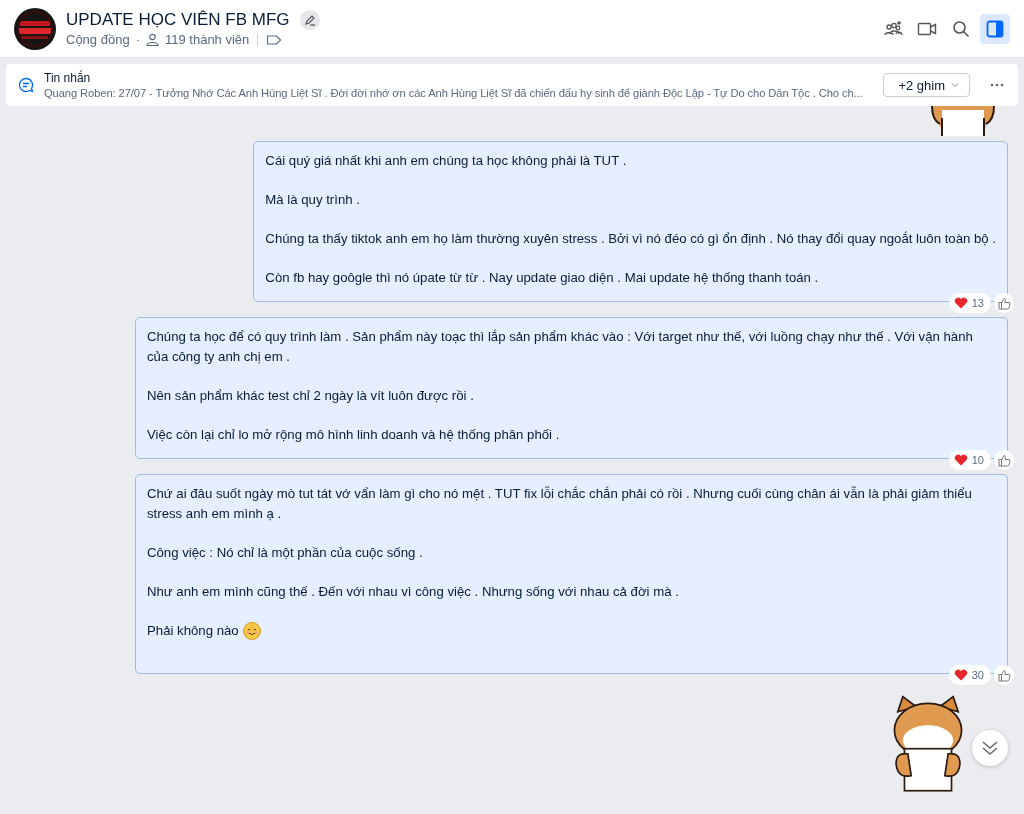 The width and height of the screenshot is (1024, 814). I want to click on message-text: Cái quý giá nhất khi anh em chúng ta học không phải là TUT ., so click(446, 161).